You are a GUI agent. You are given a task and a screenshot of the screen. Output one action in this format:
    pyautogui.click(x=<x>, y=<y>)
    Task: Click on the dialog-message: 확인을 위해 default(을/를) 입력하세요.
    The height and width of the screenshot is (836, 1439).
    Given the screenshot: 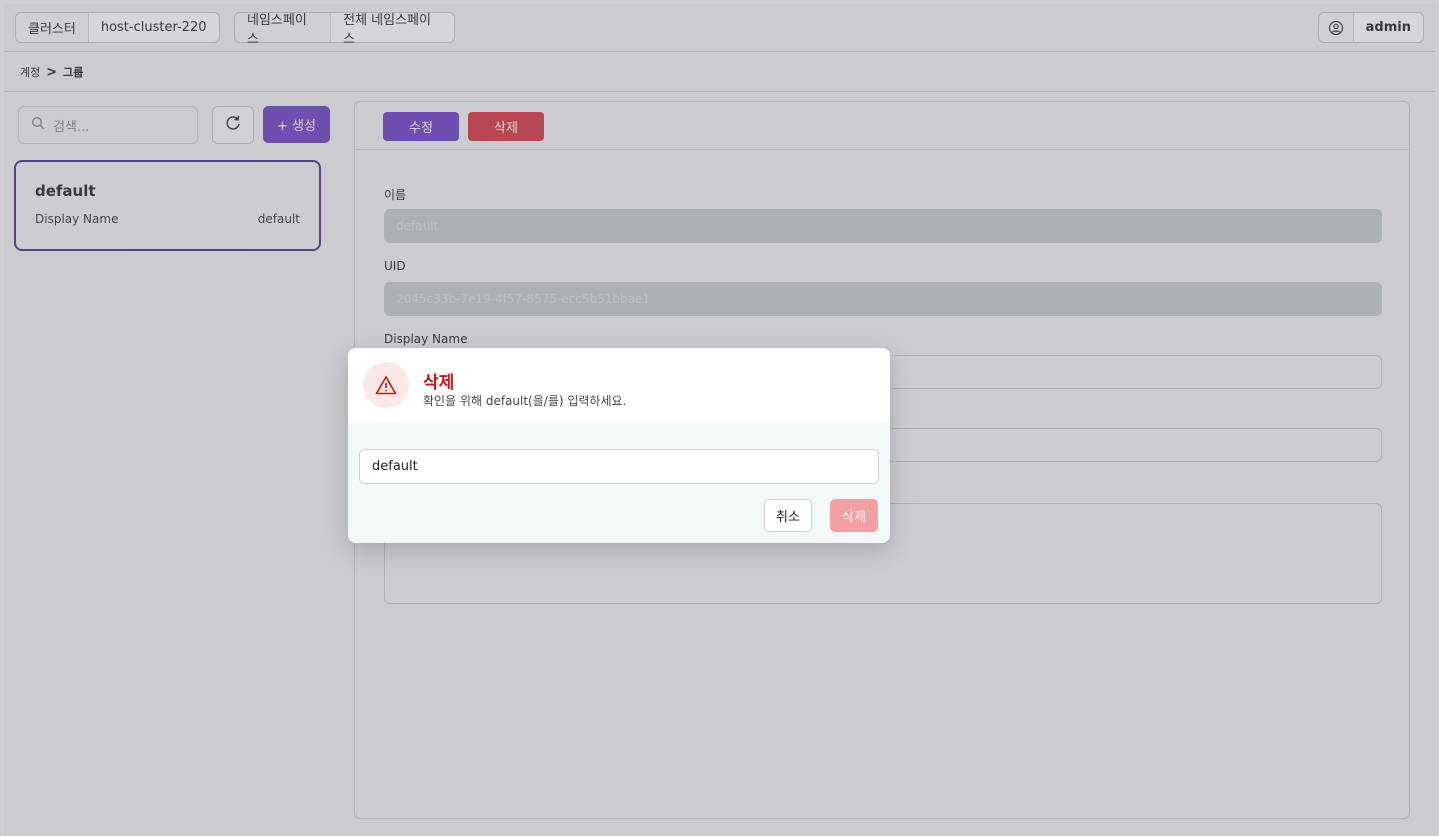 What is the action you would take?
    pyautogui.click(x=525, y=401)
    